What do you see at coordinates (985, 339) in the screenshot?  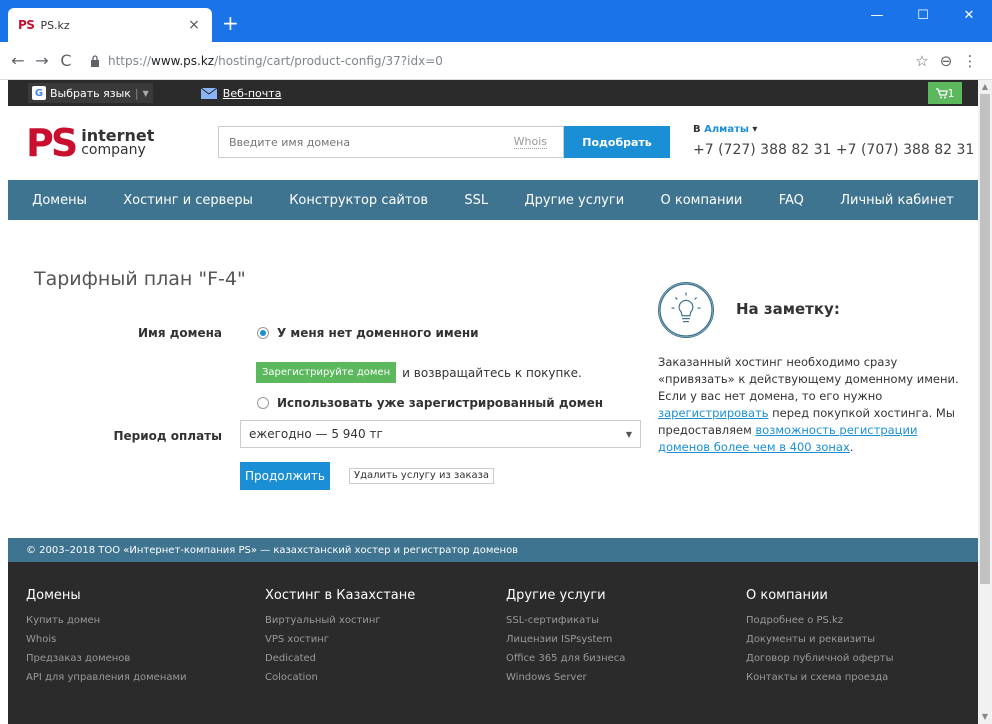 I see `scroll-thumb` at bounding box center [985, 339].